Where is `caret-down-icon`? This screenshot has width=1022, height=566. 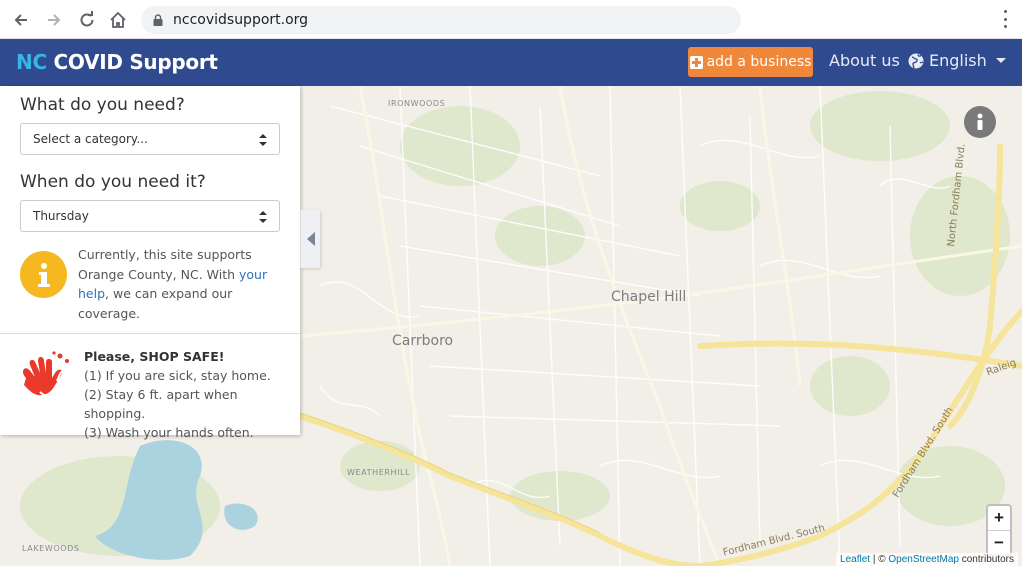
caret-down-icon is located at coordinates (1000, 60).